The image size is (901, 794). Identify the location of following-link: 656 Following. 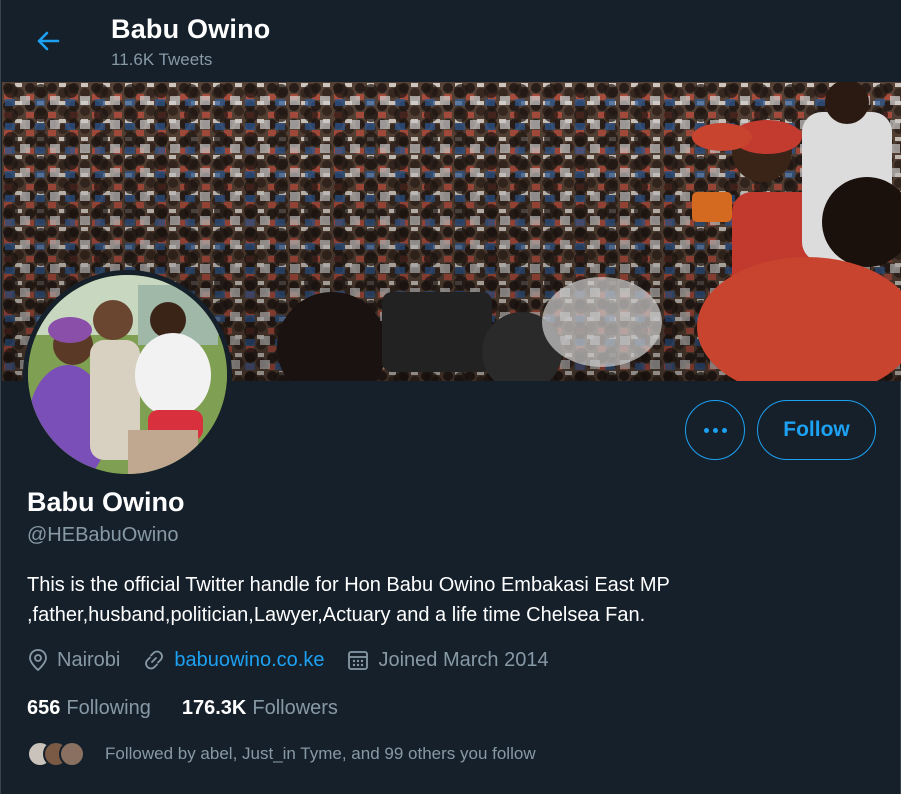
(89, 708).